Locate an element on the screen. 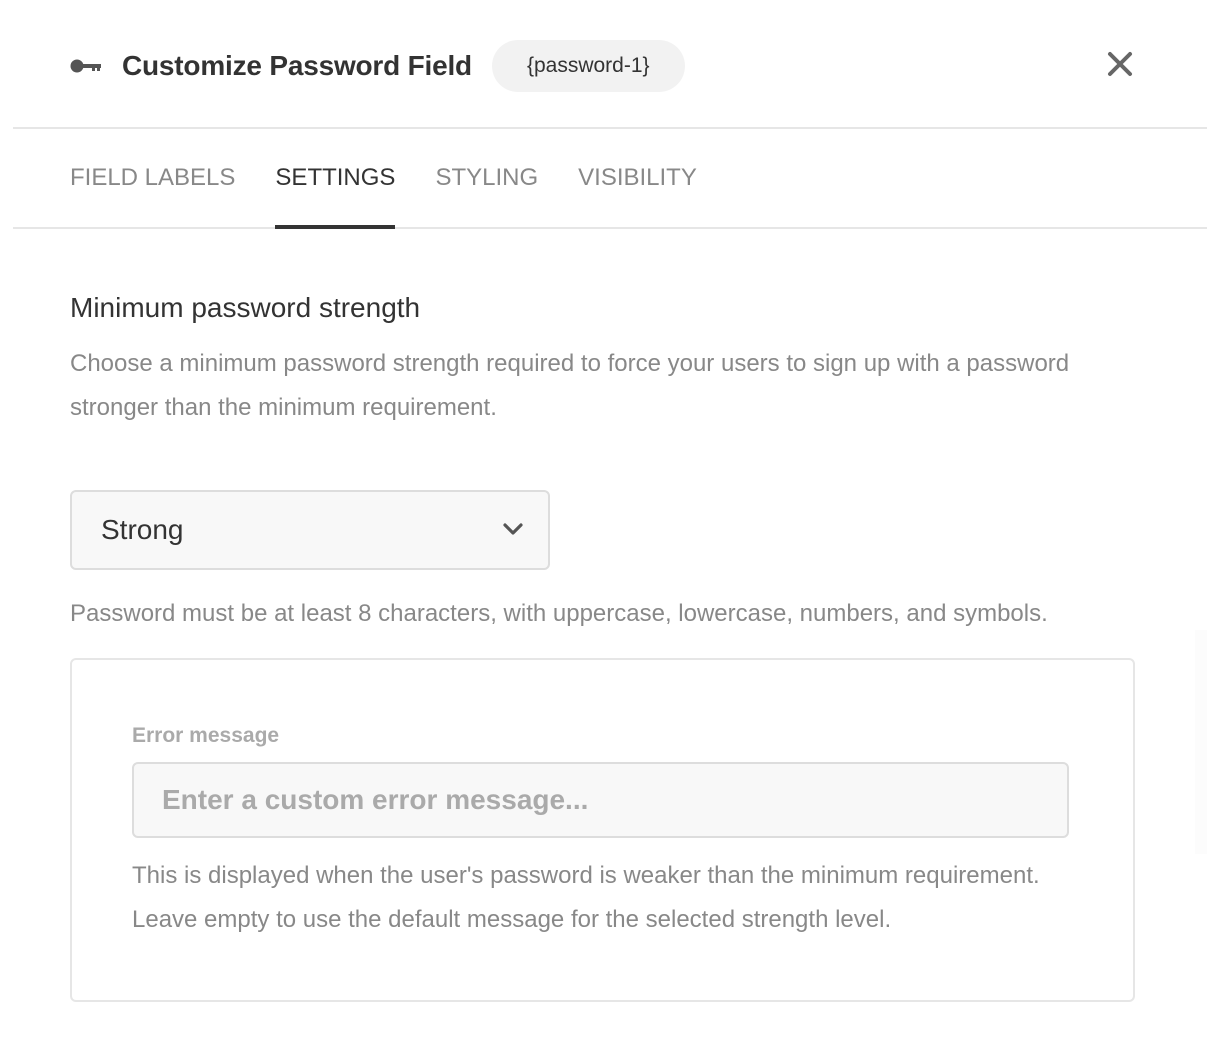 This screenshot has width=1220, height=1060. header-title-group: Customize Password Field {password-1} is located at coordinates (377, 66).